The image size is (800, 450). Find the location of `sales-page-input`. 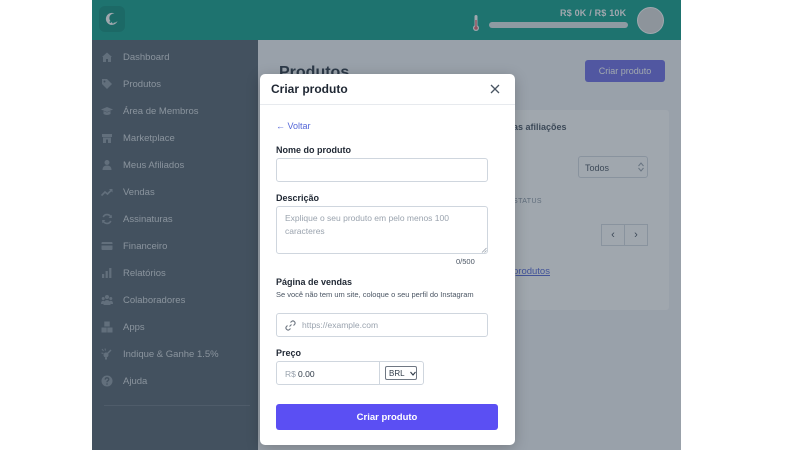

sales-page-input is located at coordinates (394, 325).